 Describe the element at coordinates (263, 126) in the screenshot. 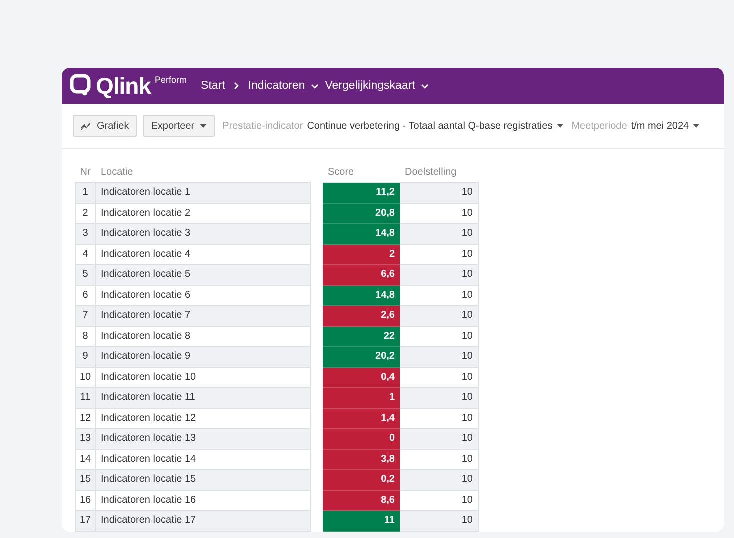

I see `filter-label: Prestatie-indicator` at that location.